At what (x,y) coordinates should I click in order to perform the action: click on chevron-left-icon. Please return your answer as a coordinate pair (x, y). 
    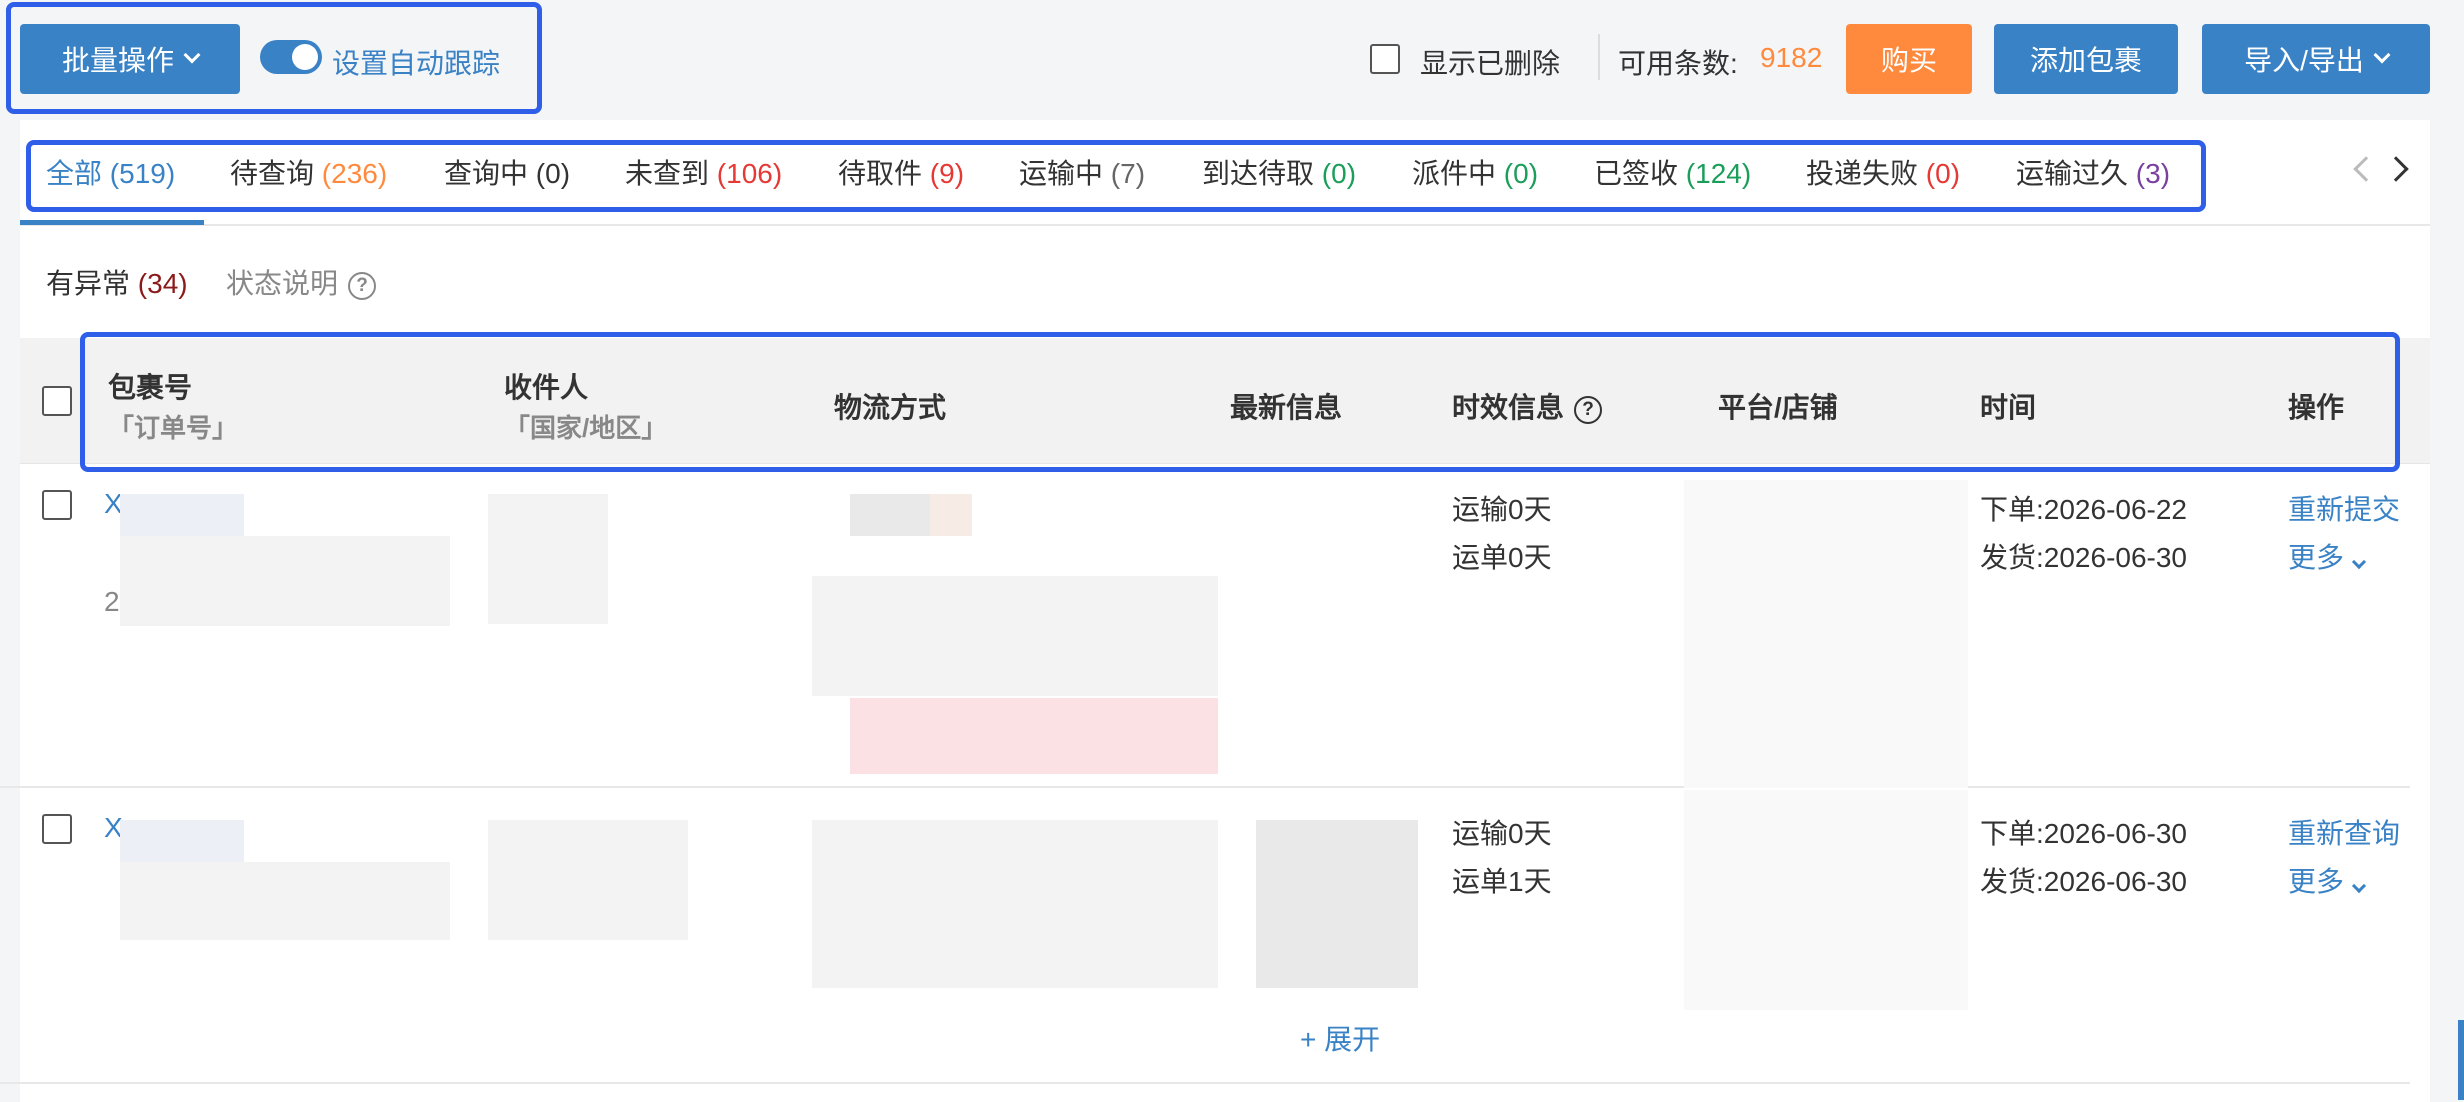
    Looking at the image, I should click on (2366, 169).